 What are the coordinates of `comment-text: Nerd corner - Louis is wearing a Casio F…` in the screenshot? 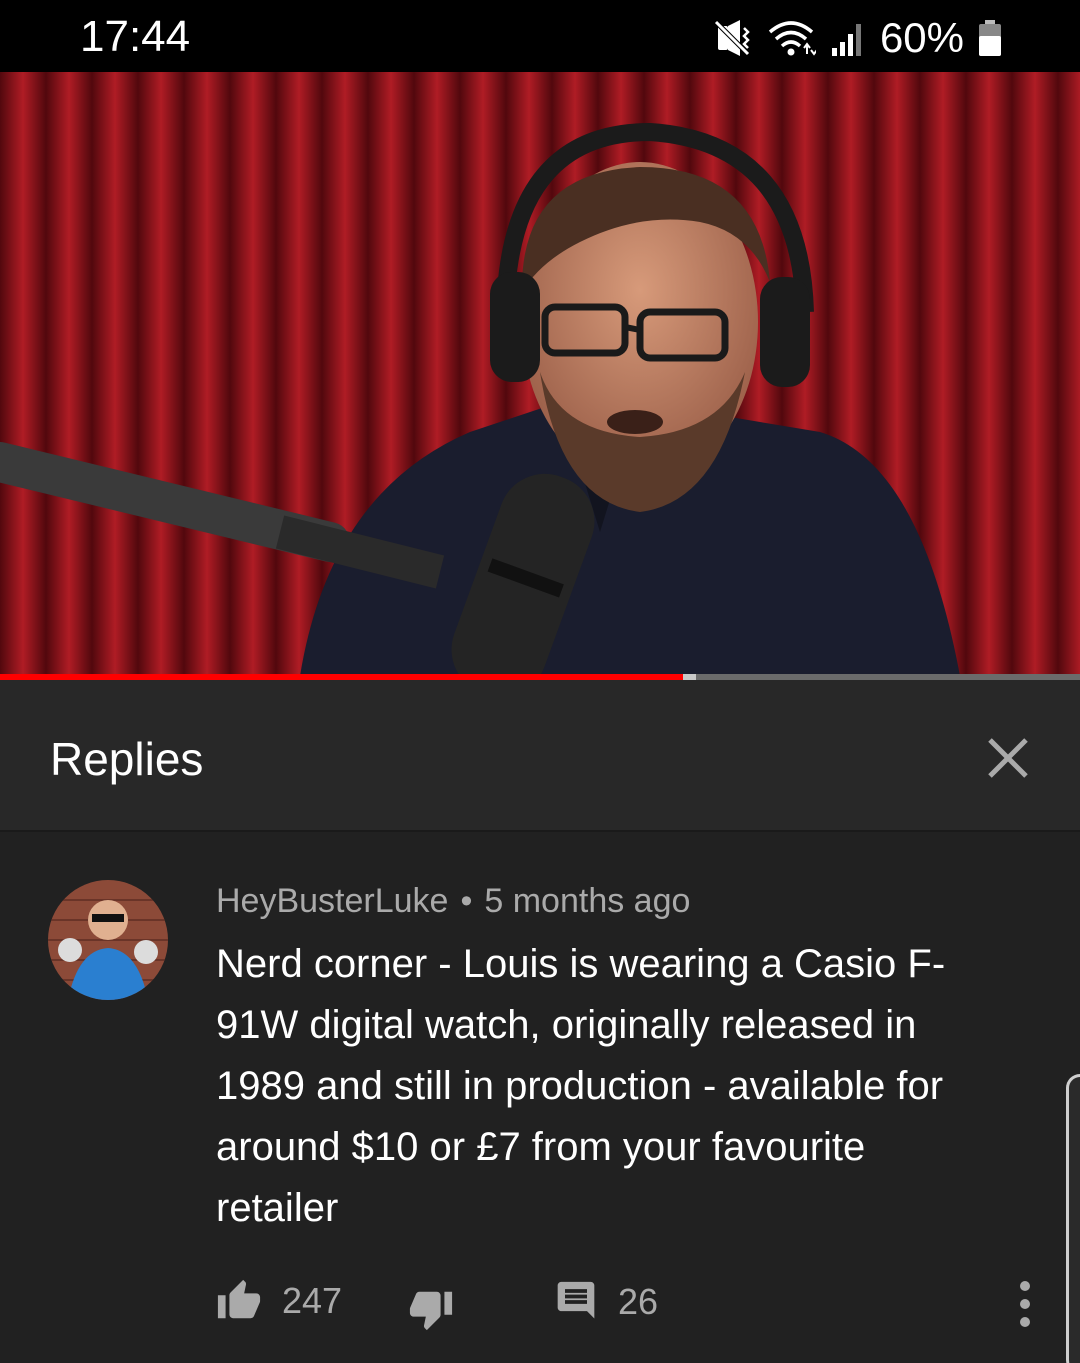 It's located at (581, 1086).